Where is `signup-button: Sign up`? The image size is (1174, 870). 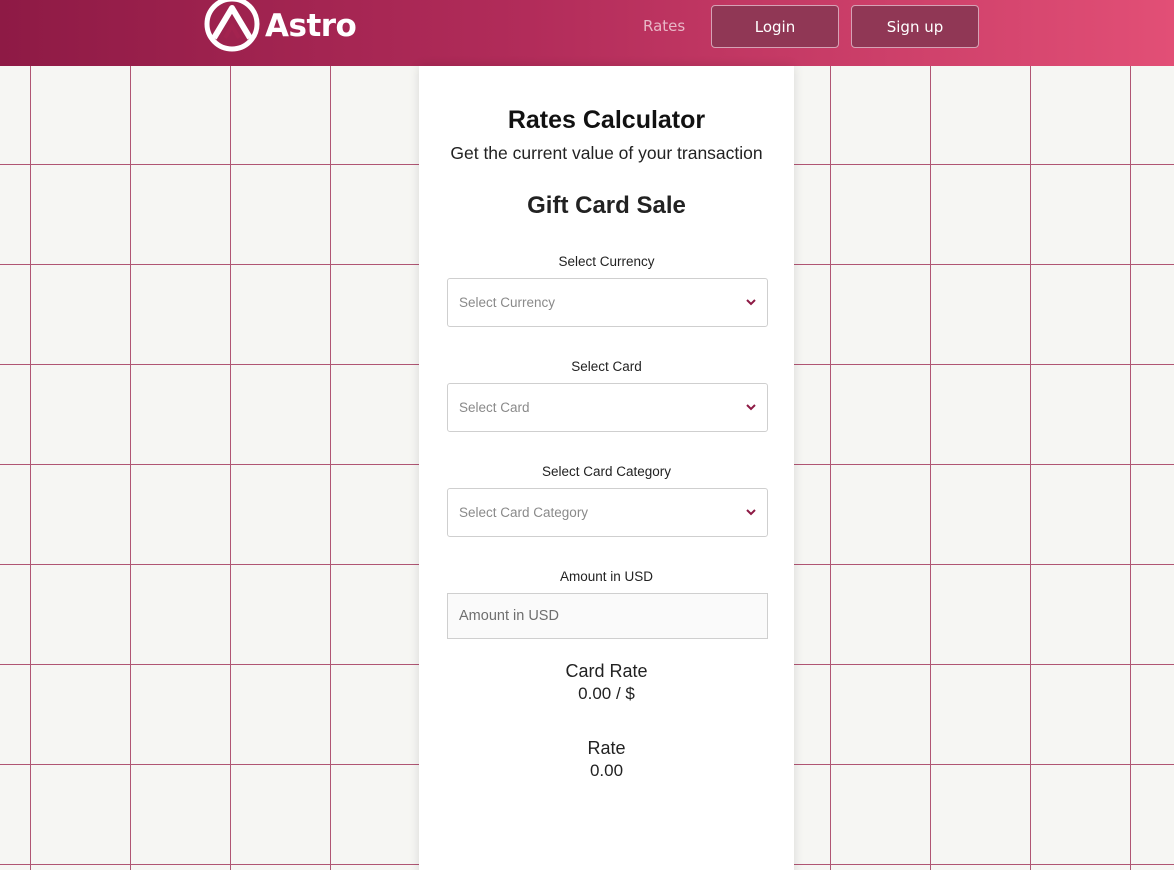
signup-button: Sign up is located at coordinates (915, 26).